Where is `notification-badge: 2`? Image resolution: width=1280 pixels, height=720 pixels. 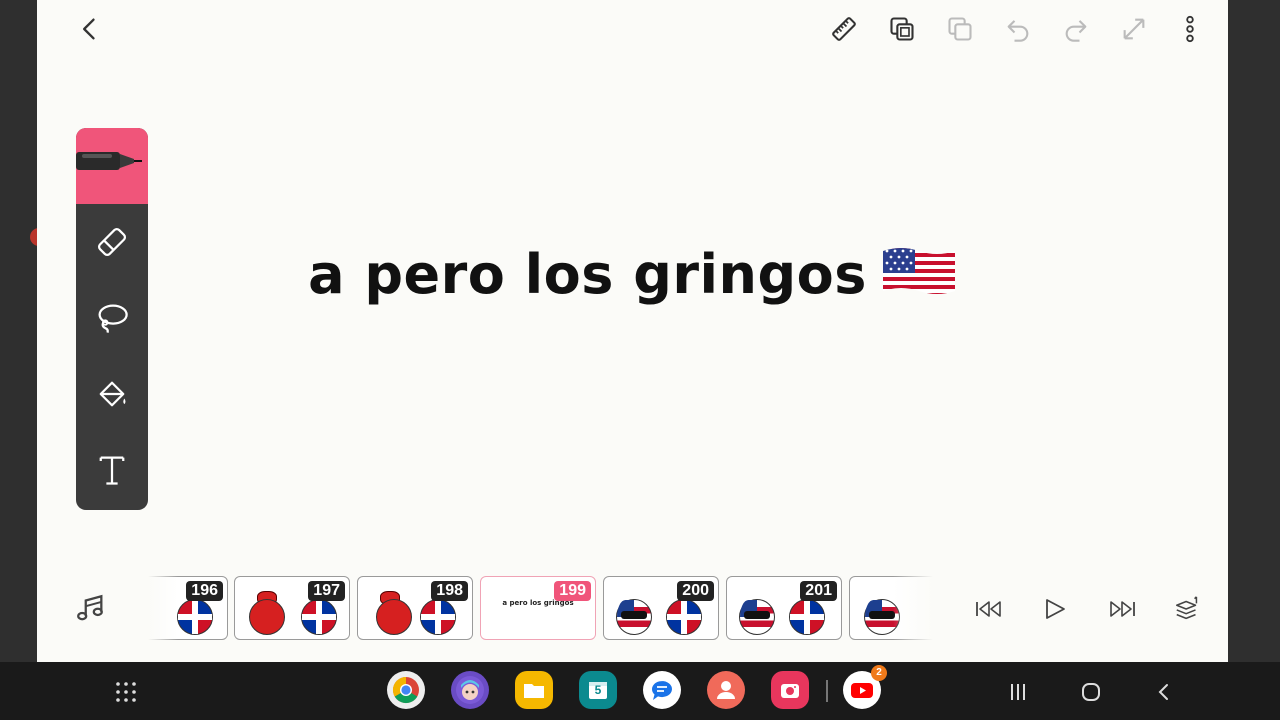 notification-badge: 2 is located at coordinates (879, 673).